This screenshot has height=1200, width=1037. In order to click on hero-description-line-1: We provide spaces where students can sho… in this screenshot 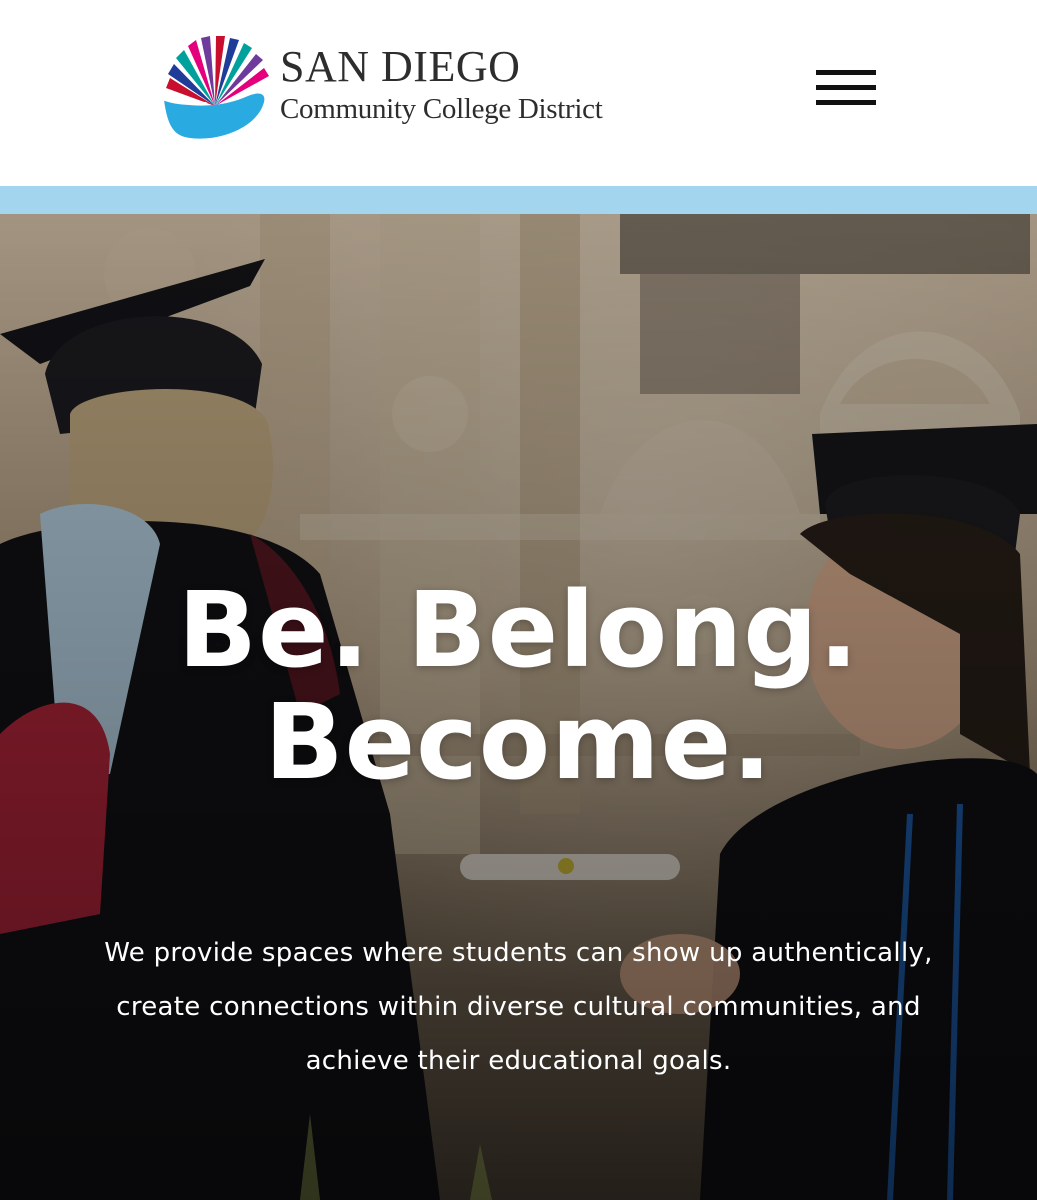, I will do `click(518, 953)`.